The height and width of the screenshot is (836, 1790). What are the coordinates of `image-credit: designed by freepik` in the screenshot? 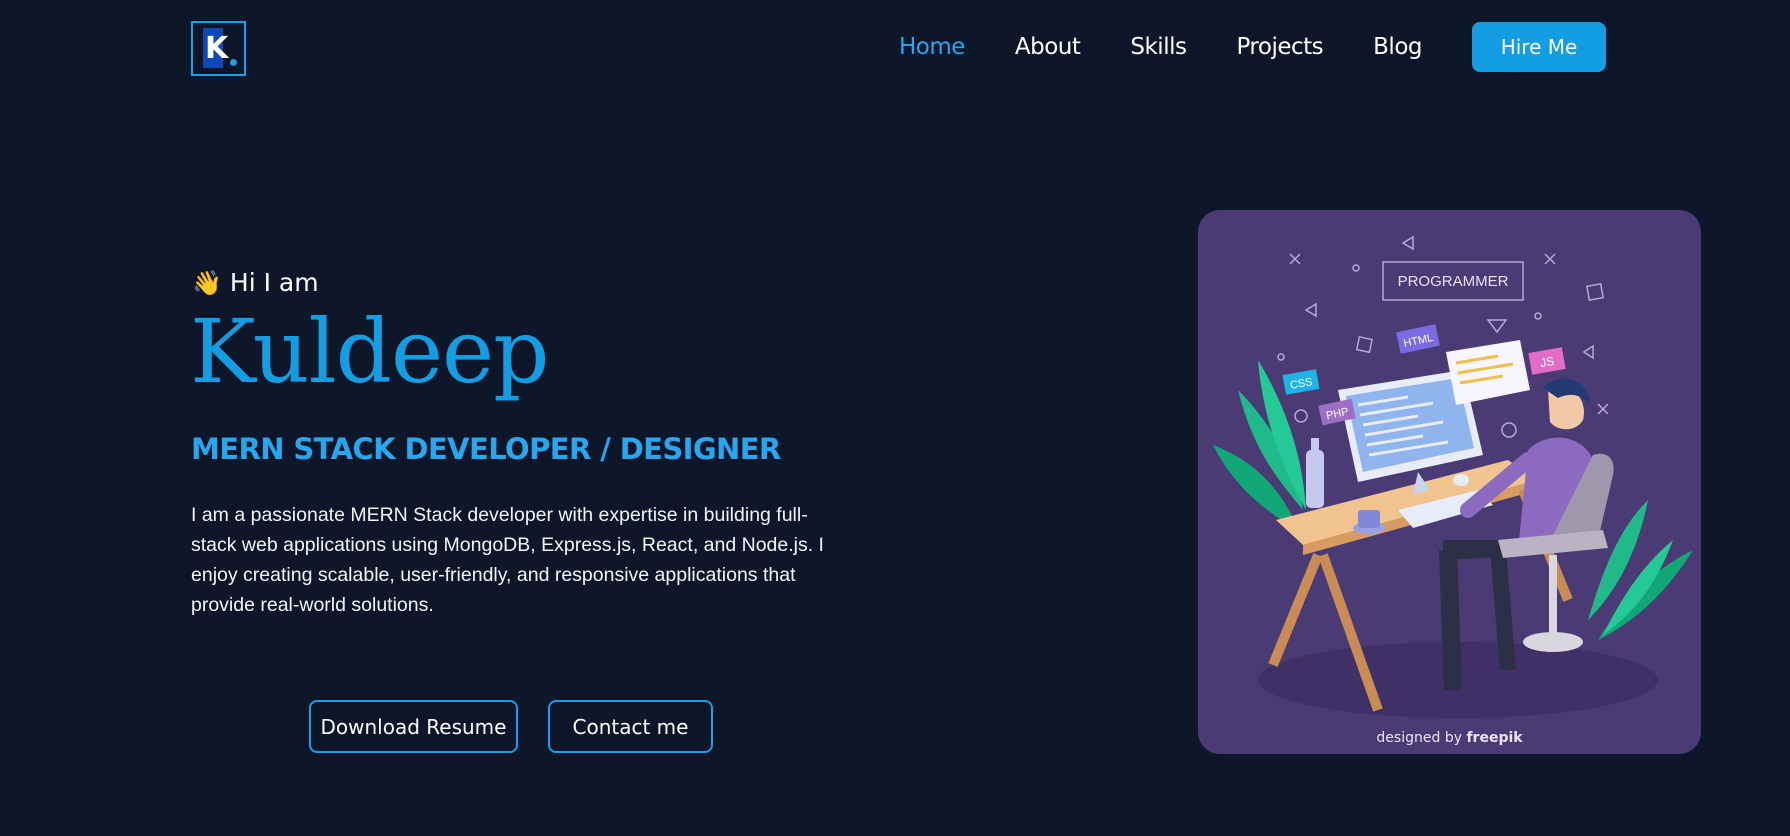 It's located at (1449, 738).